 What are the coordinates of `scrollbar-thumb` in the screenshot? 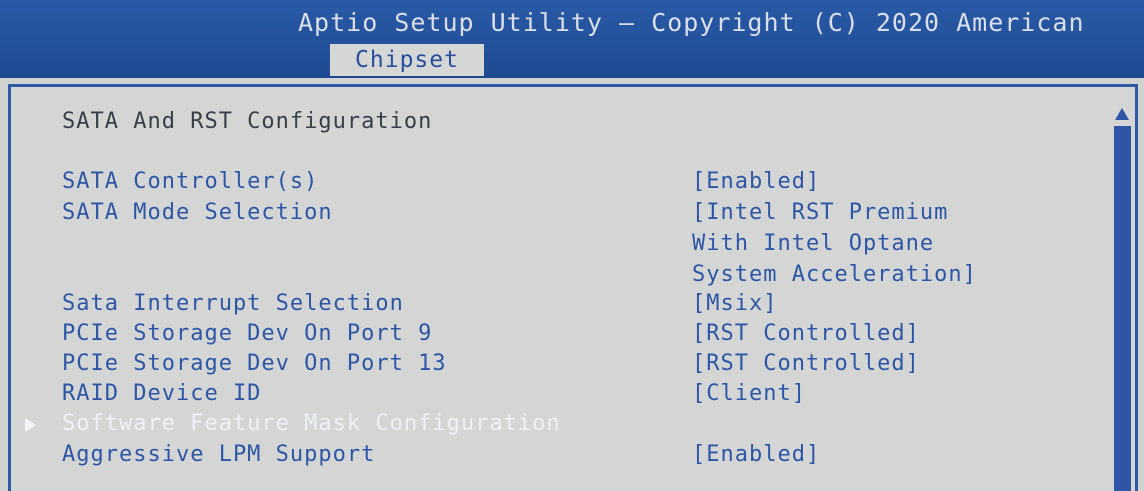 It's located at (1122, 308).